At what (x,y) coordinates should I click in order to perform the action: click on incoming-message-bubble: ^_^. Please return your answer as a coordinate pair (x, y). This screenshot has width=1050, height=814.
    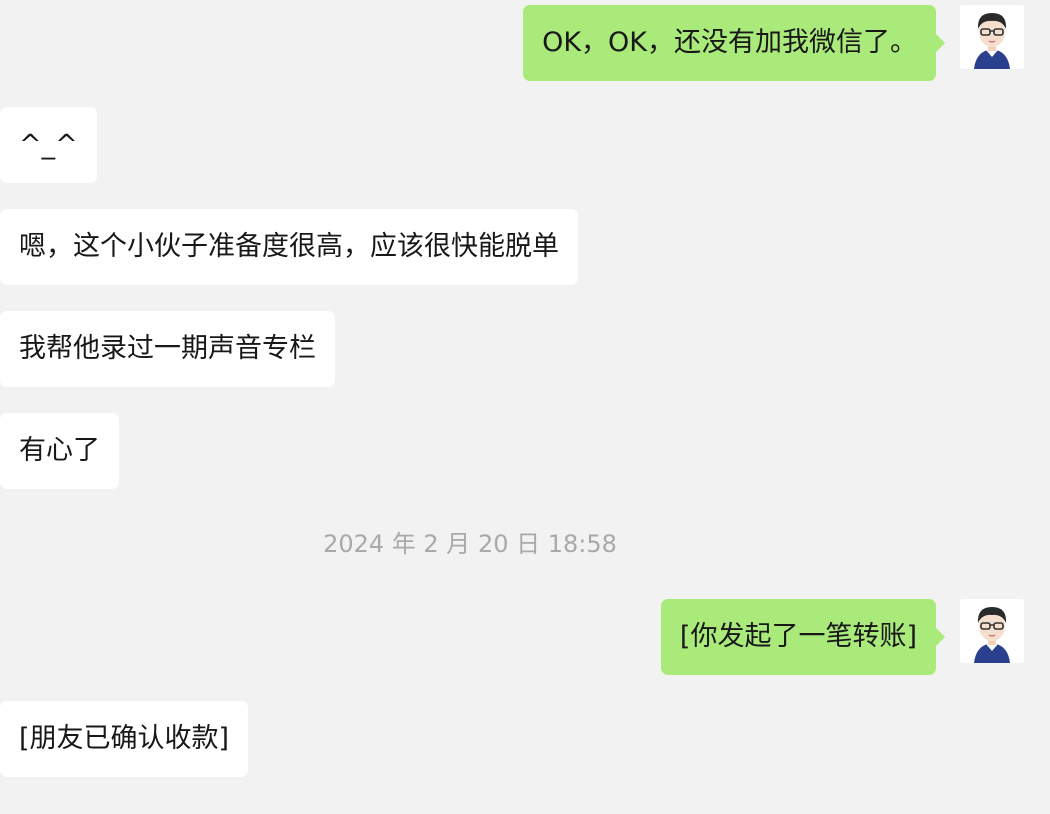
    Looking at the image, I should click on (48, 145).